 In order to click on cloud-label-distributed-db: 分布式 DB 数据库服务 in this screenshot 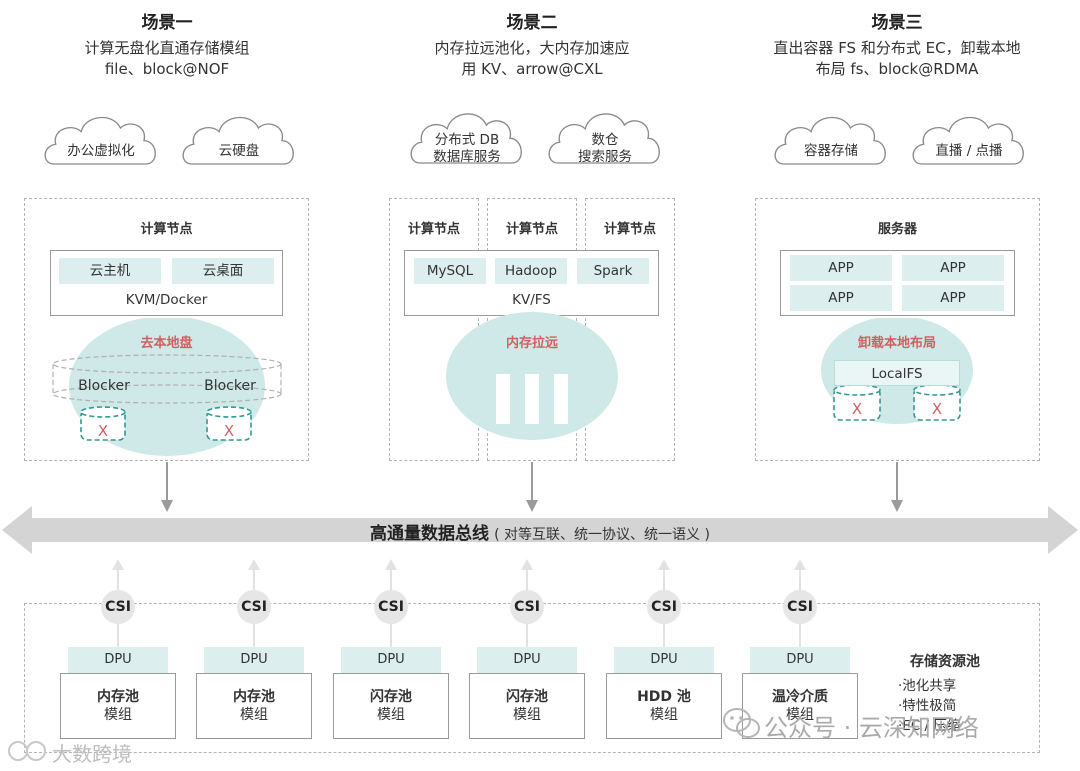, I will do `click(467, 149)`.